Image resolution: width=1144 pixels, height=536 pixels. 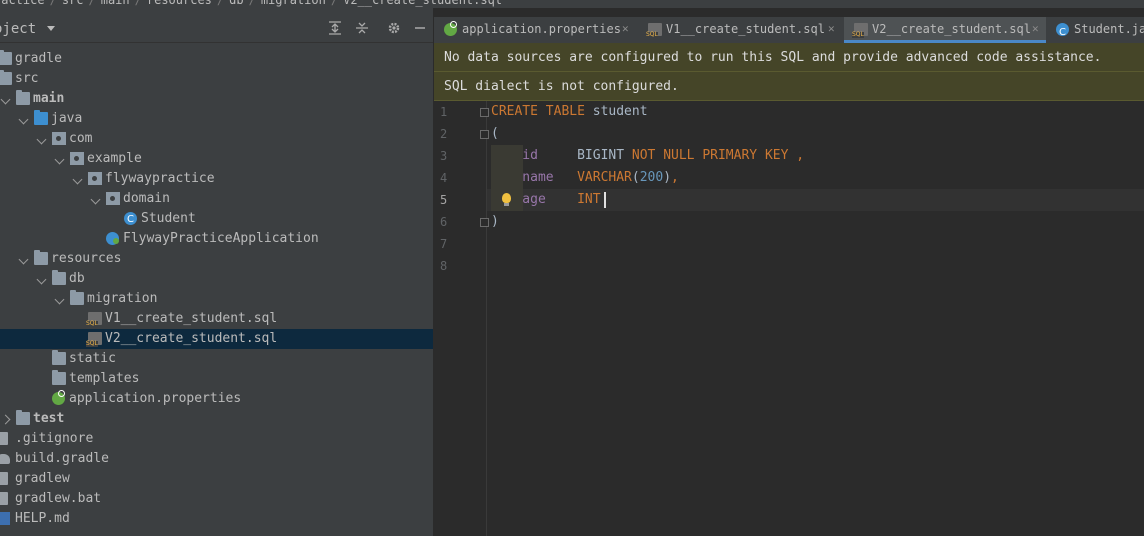 I want to click on tree-item-gitignore: .gitignore, so click(x=216, y=439).